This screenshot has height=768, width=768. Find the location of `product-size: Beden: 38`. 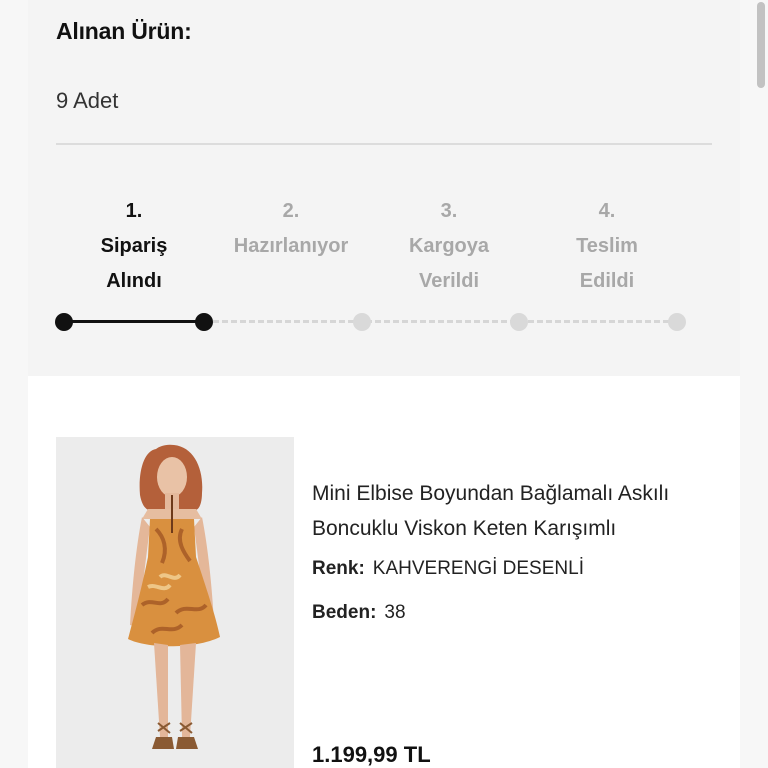

product-size: Beden: 38 is located at coordinates (359, 613).